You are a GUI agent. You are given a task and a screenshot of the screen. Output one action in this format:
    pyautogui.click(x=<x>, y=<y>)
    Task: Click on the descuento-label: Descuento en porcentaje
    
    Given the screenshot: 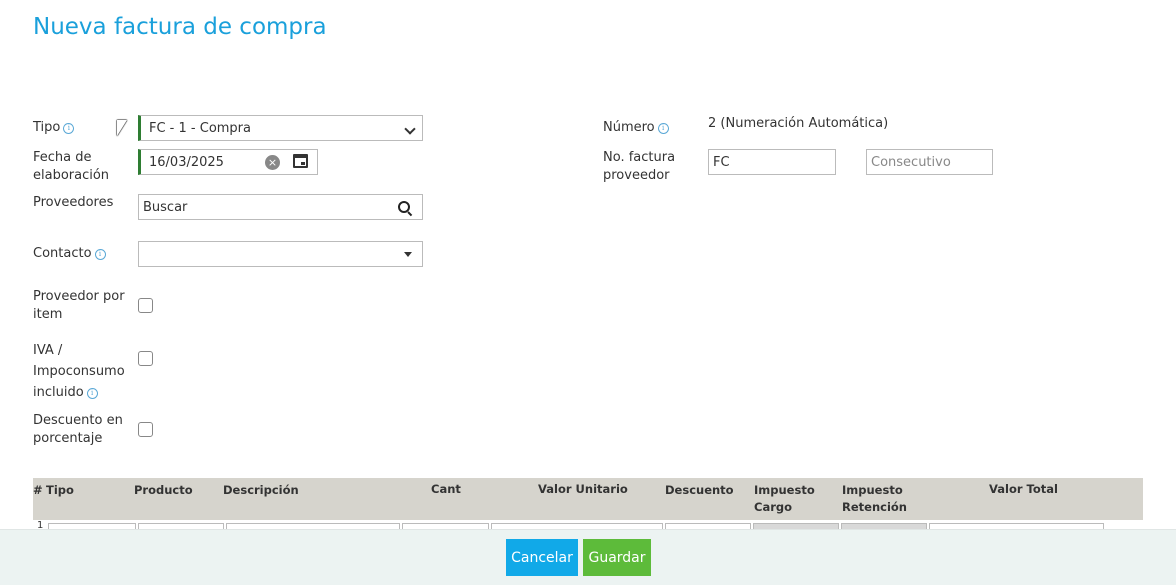 What is the action you would take?
    pyautogui.click(x=78, y=429)
    